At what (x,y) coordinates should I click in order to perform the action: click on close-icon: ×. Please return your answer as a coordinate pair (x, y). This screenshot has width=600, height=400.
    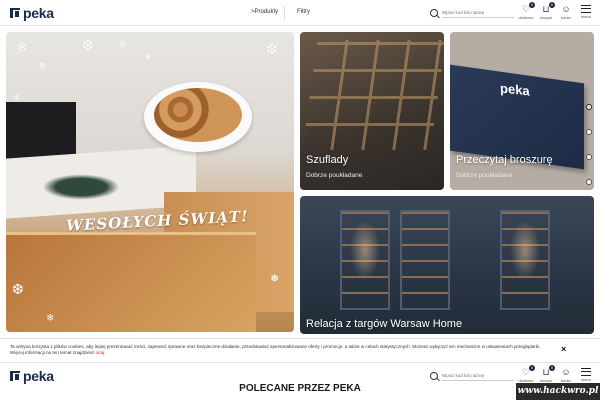
    Looking at the image, I should click on (563, 349).